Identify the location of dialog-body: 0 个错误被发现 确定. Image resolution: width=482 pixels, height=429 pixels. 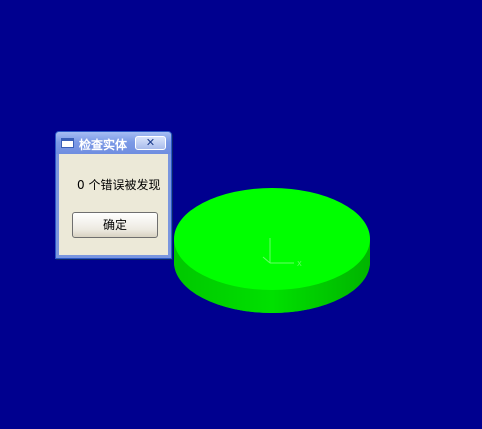
(113, 204).